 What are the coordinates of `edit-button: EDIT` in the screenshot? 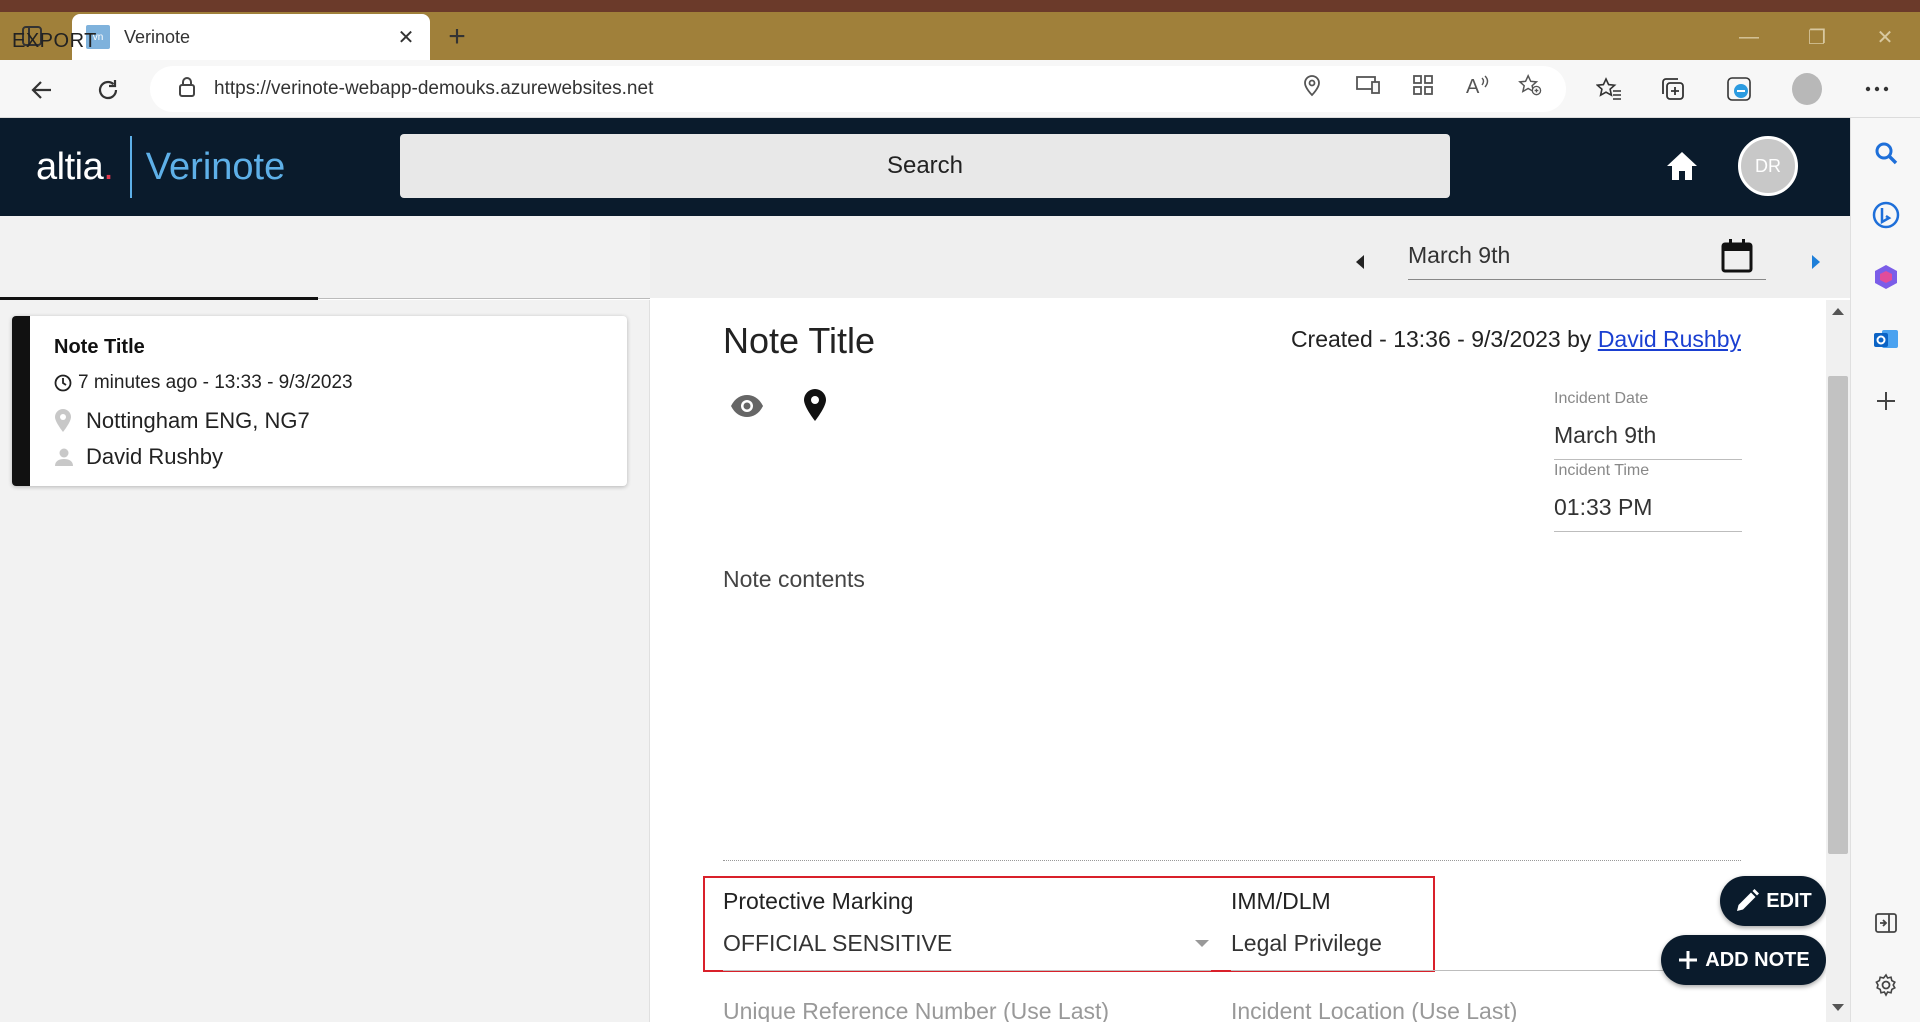 It's located at (1773, 901).